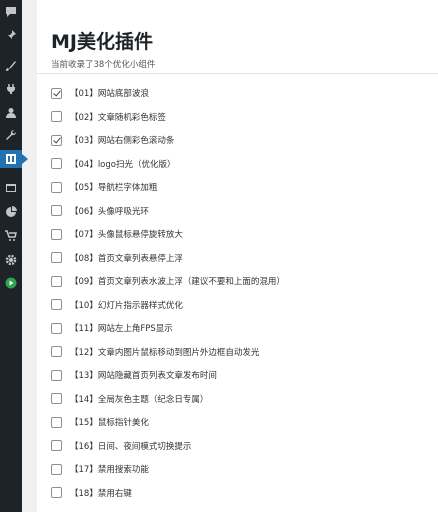 The width and height of the screenshot is (438, 512). I want to click on widget-label: 【15】鼠标指针美化, so click(109, 422).